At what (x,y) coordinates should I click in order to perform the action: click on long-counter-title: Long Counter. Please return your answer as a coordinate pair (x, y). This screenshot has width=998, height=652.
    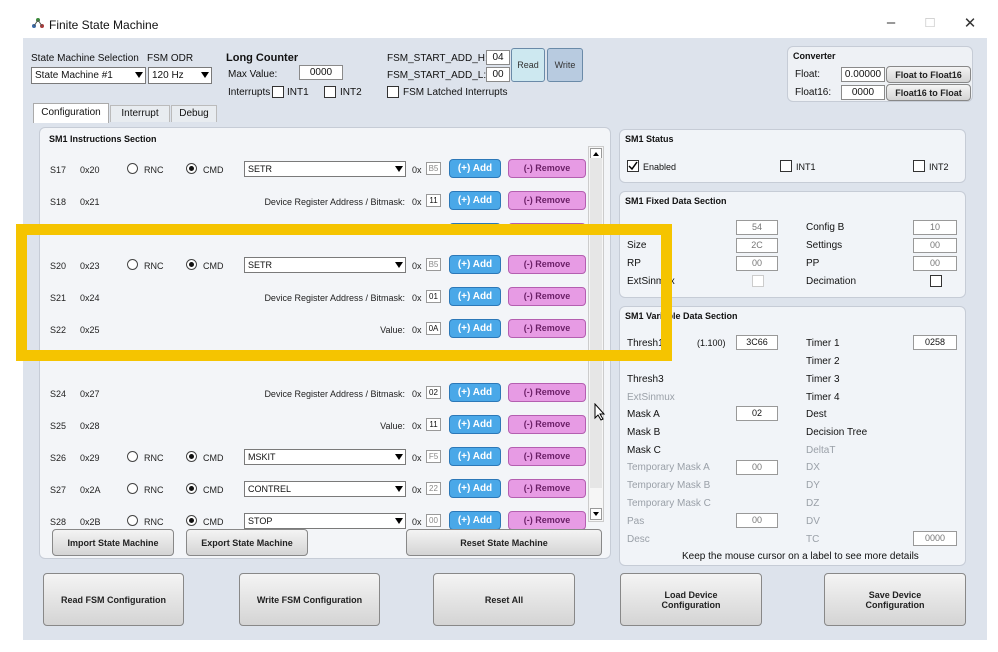
    Looking at the image, I should click on (262, 58).